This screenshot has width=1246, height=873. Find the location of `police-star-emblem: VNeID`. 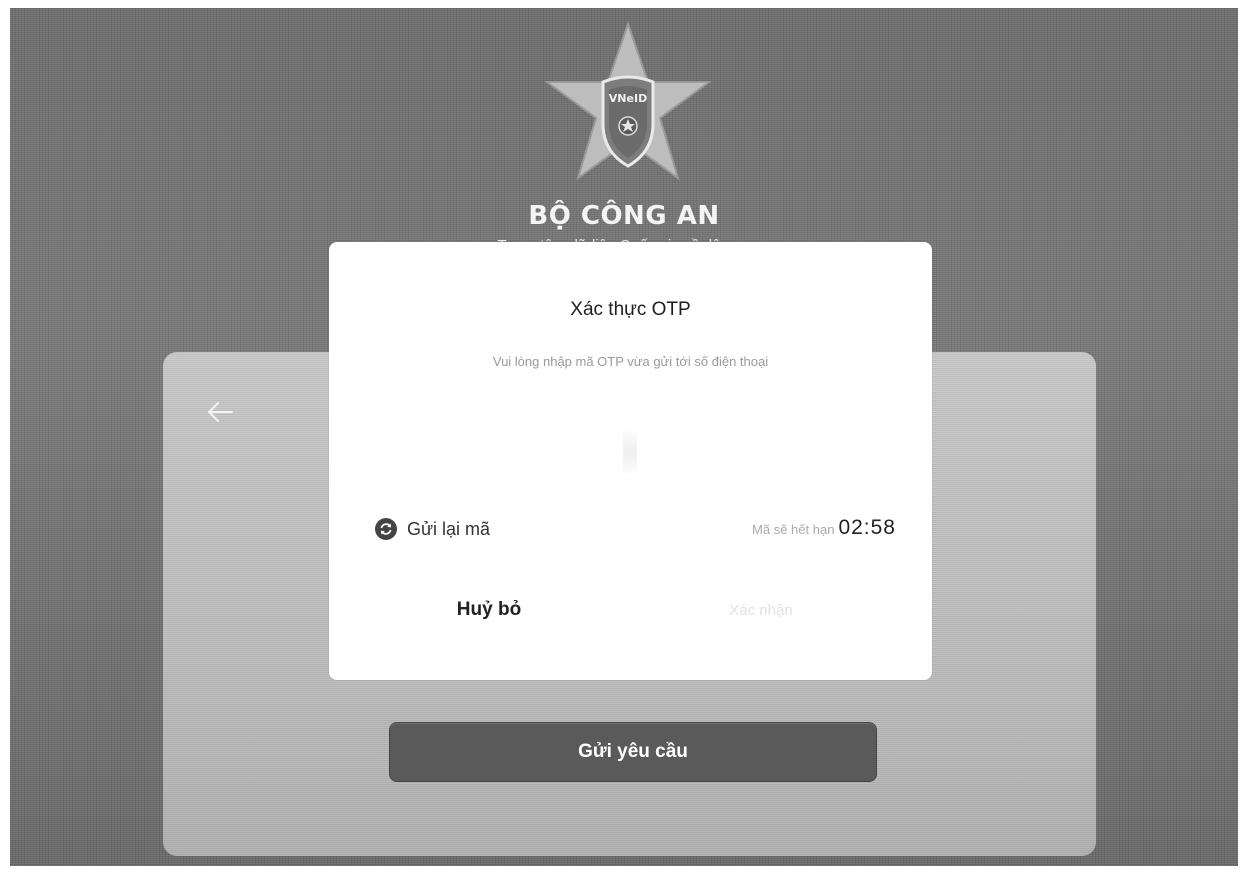

police-star-emblem: VNeID is located at coordinates (628, 100).